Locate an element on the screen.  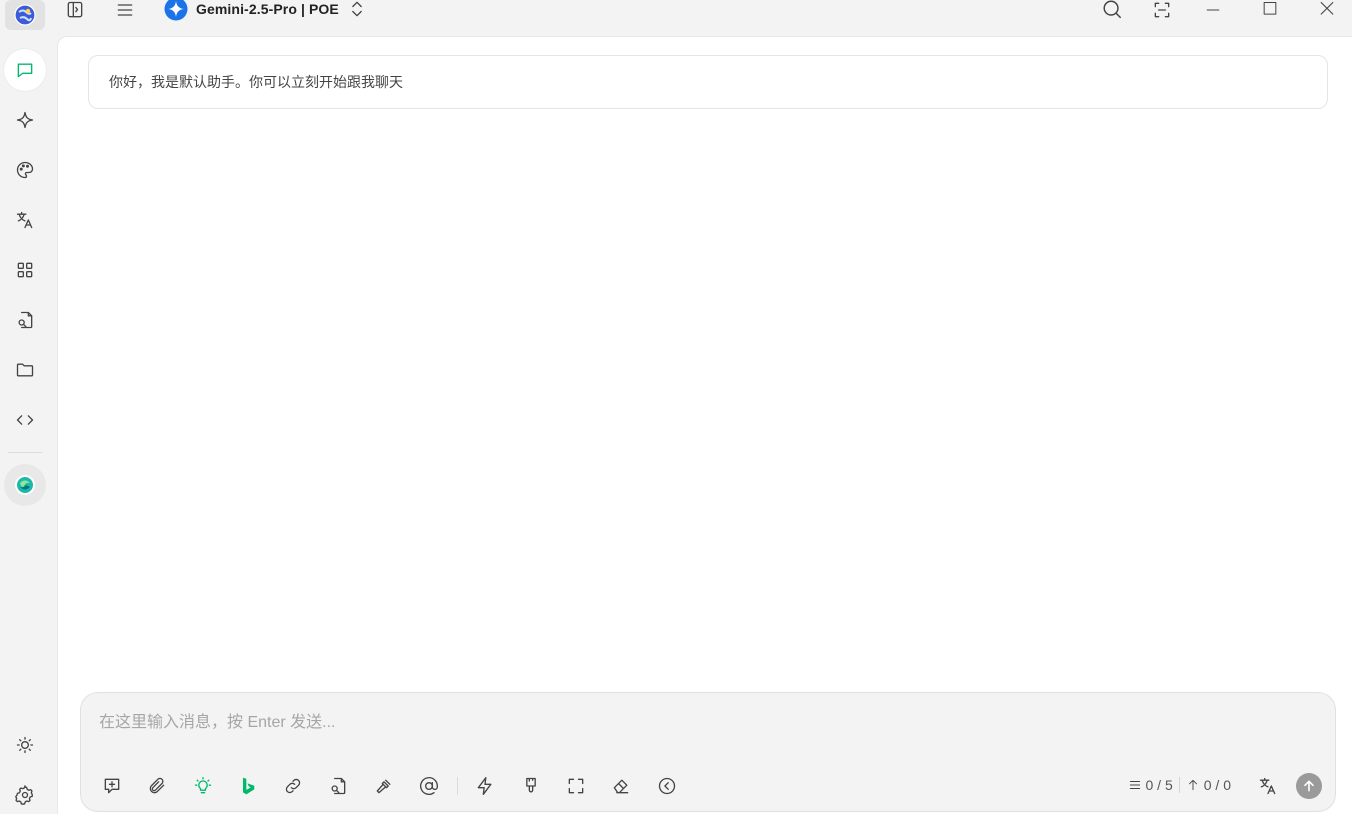
bing-icon is located at coordinates (248, 786).